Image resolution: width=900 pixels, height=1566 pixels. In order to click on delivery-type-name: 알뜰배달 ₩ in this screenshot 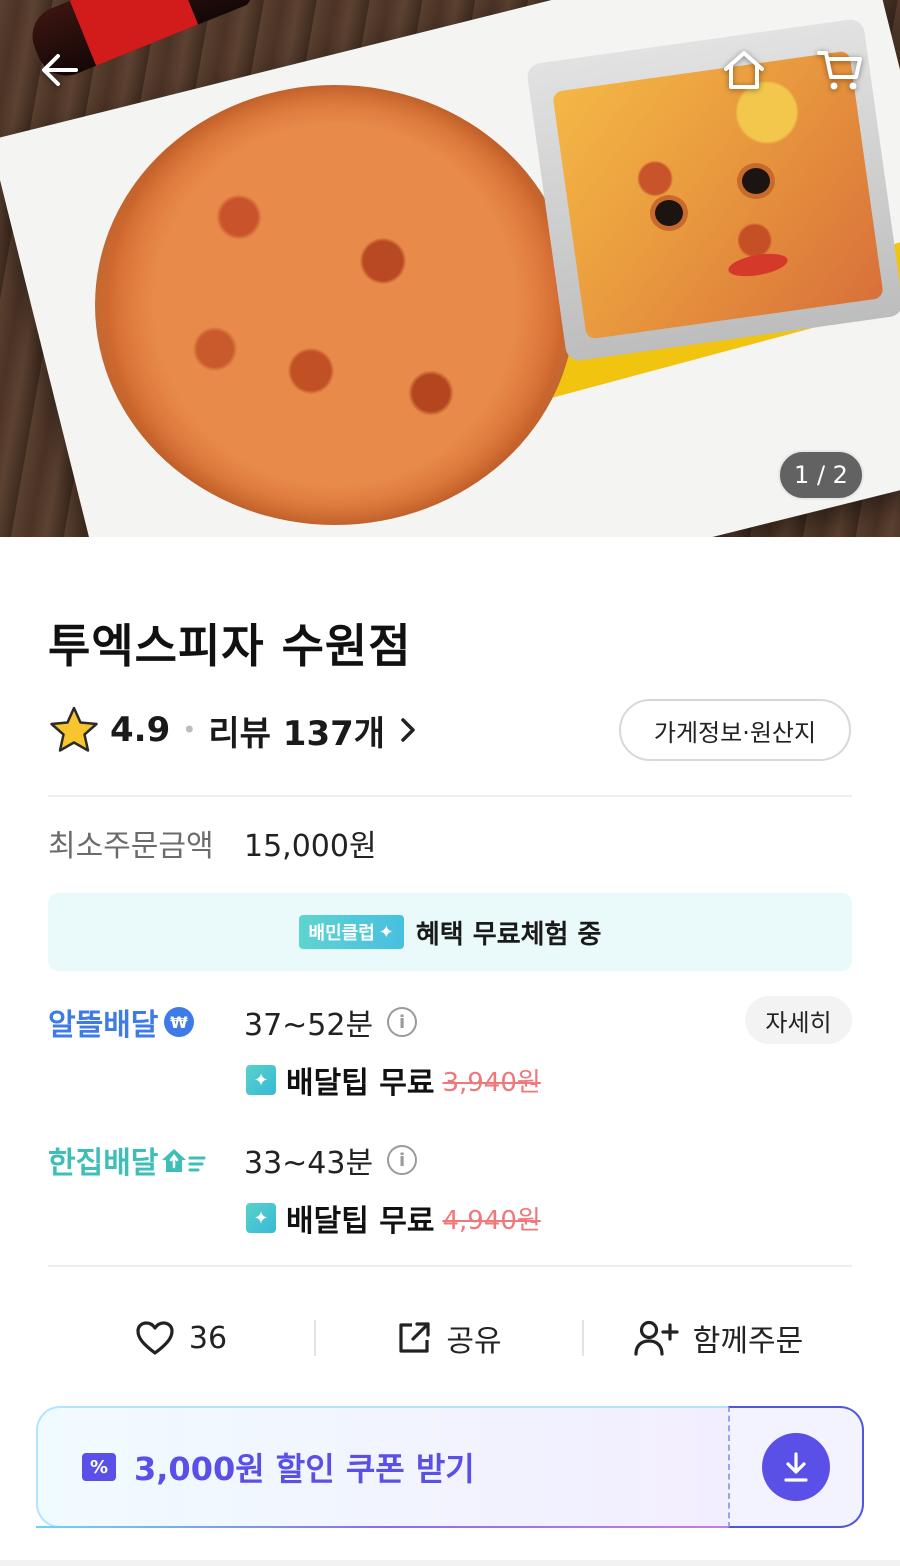, I will do `click(122, 1022)`.